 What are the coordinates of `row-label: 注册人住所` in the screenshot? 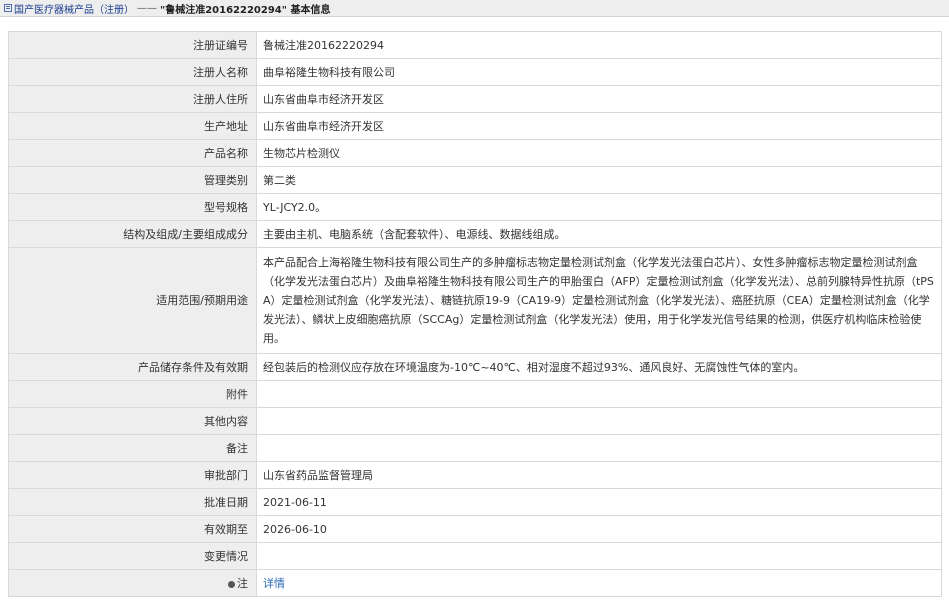 It's located at (132, 99).